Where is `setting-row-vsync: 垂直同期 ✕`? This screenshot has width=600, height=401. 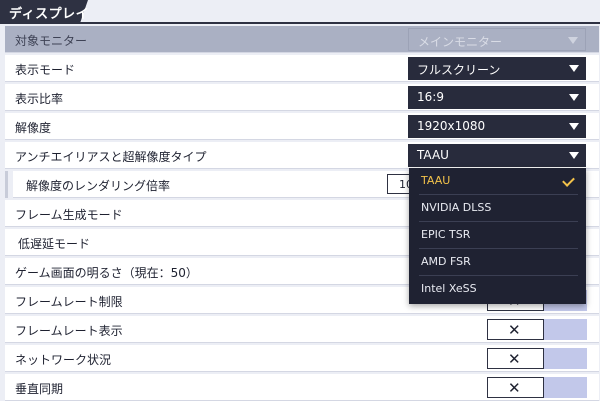
setting-row-vsync: 垂直同期 ✕ is located at coordinates (302, 387).